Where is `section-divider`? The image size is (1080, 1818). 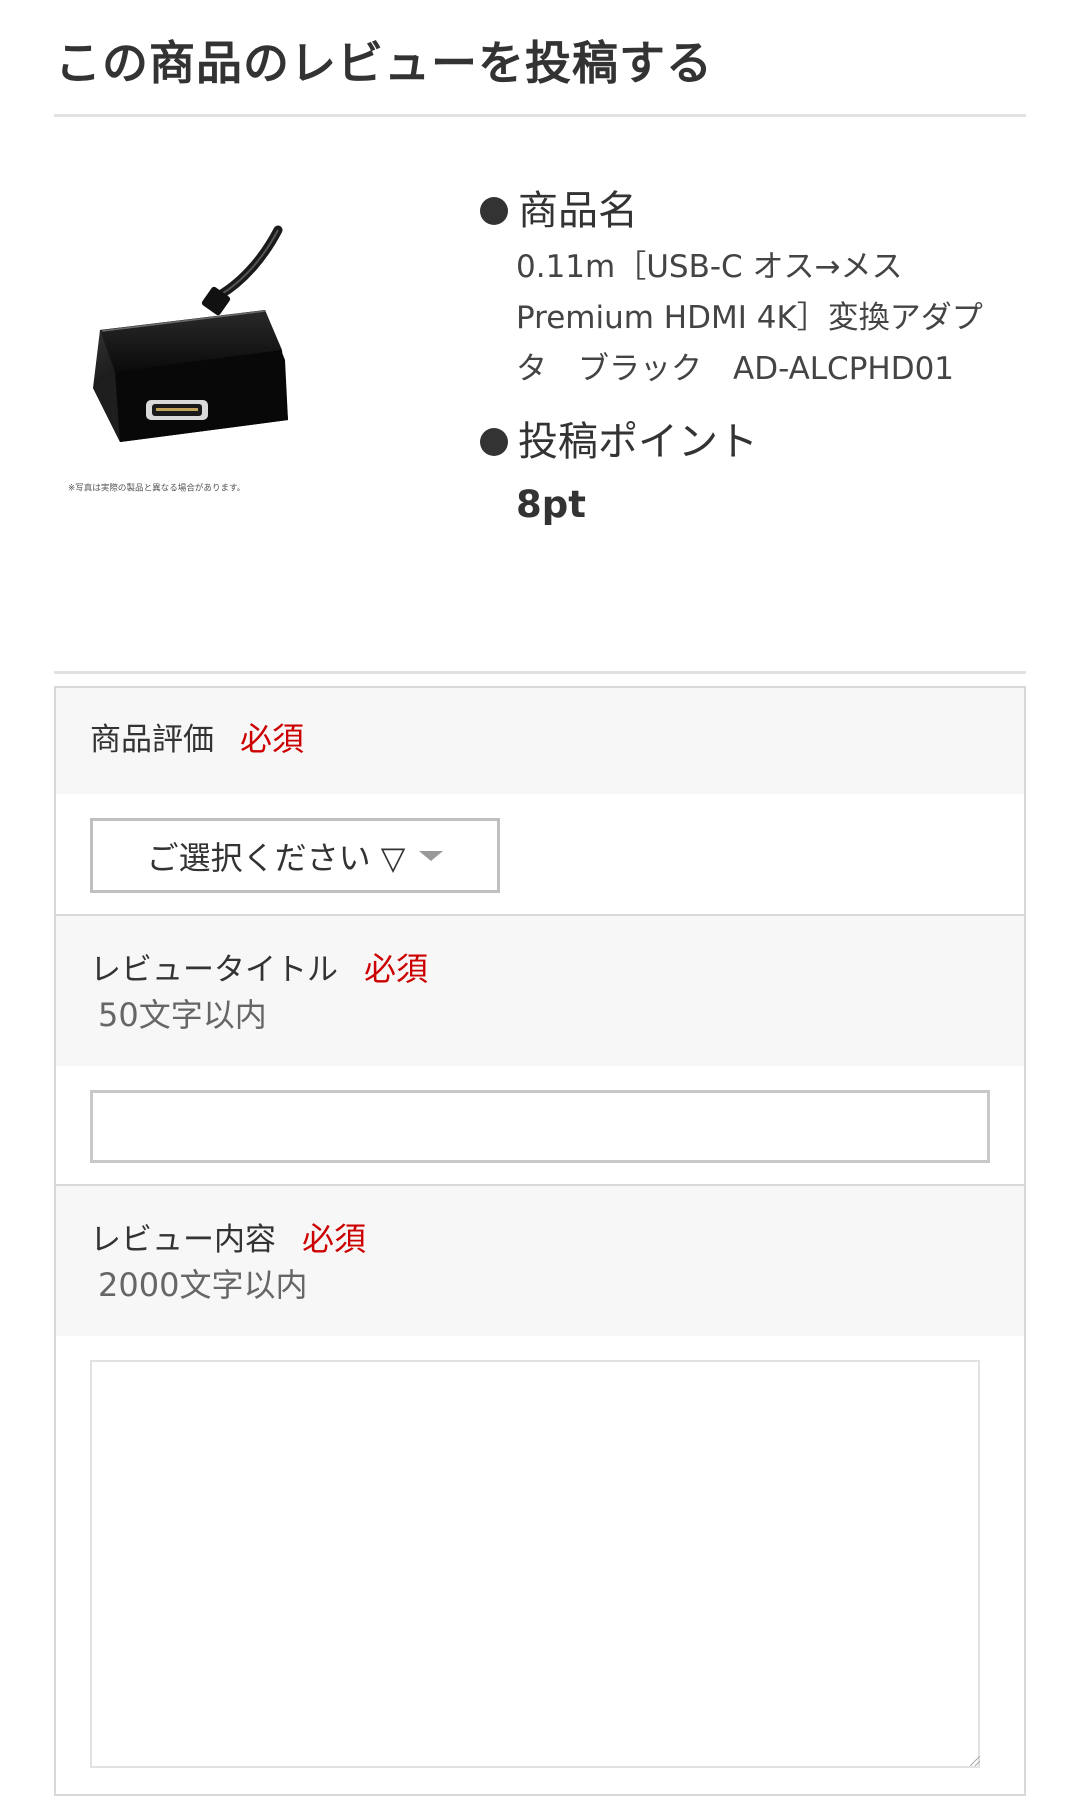 section-divider is located at coordinates (540, 672).